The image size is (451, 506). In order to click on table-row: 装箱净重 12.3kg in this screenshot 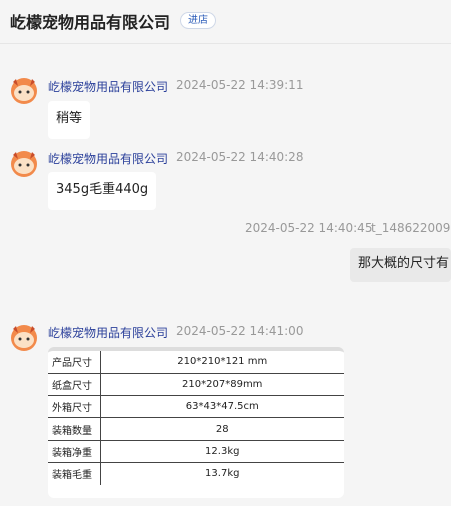, I will do `click(196, 451)`.